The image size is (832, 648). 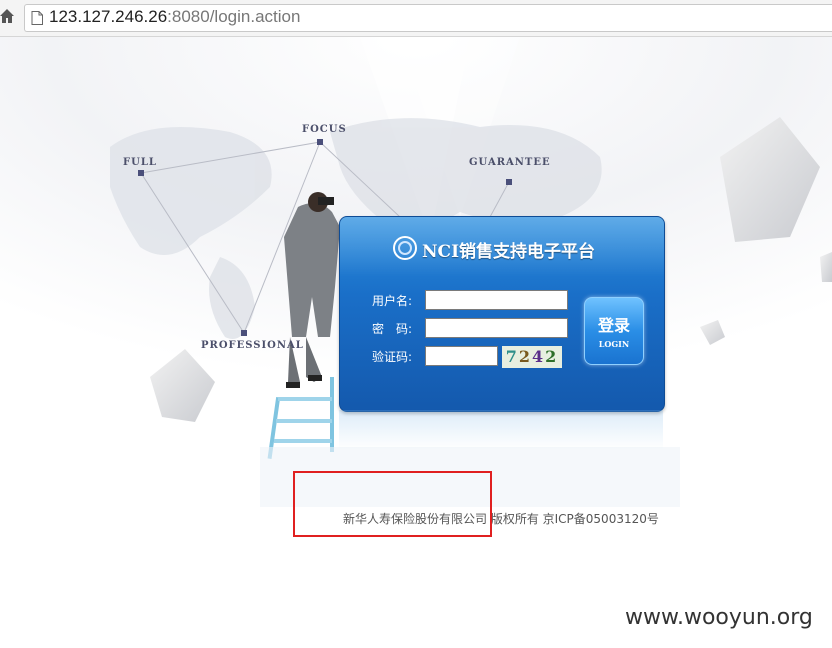 I want to click on highlight-box, so click(x=392, y=504).